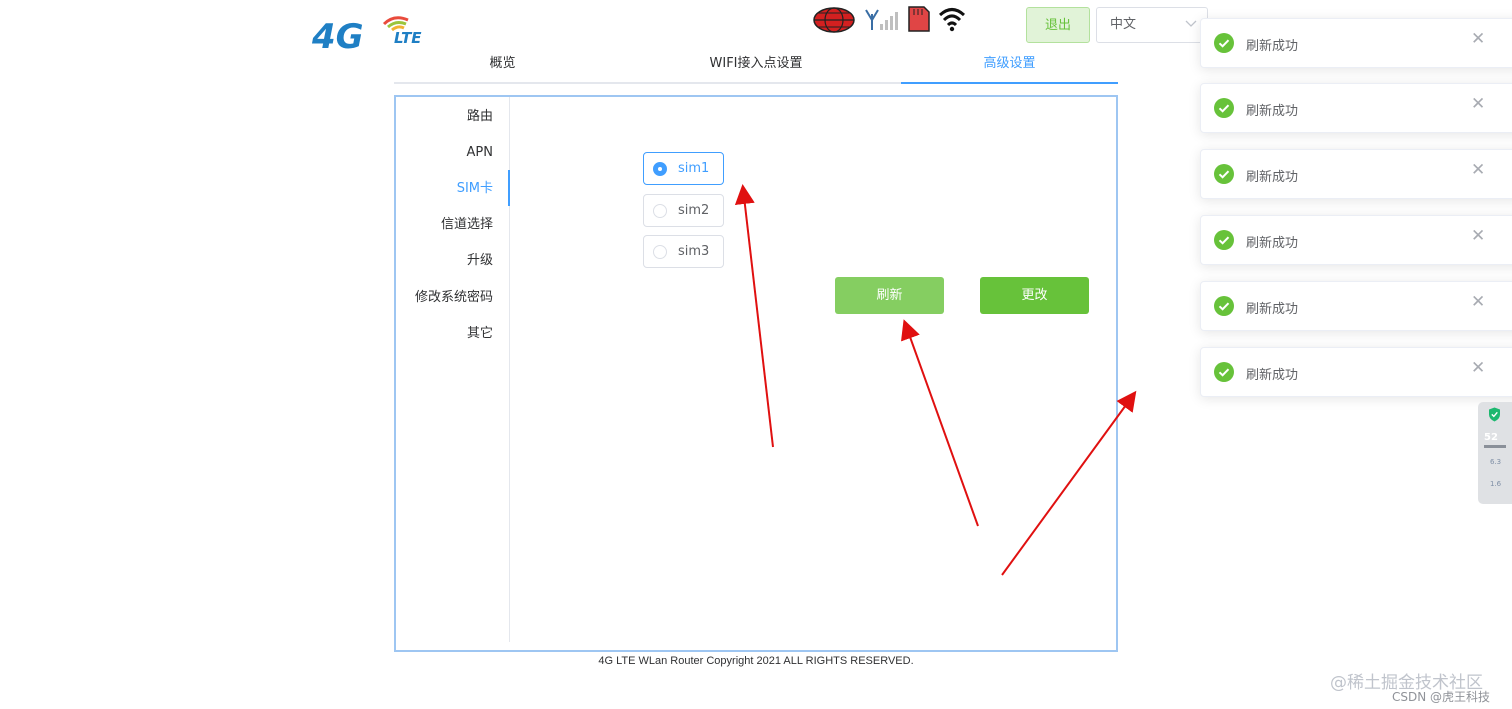 The height and width of the screenshot is (709, 1512). What do you see at coordinates (660, 169) in the screenshot?
I see `radio-checked-icon` at bounding box center [660, 169].